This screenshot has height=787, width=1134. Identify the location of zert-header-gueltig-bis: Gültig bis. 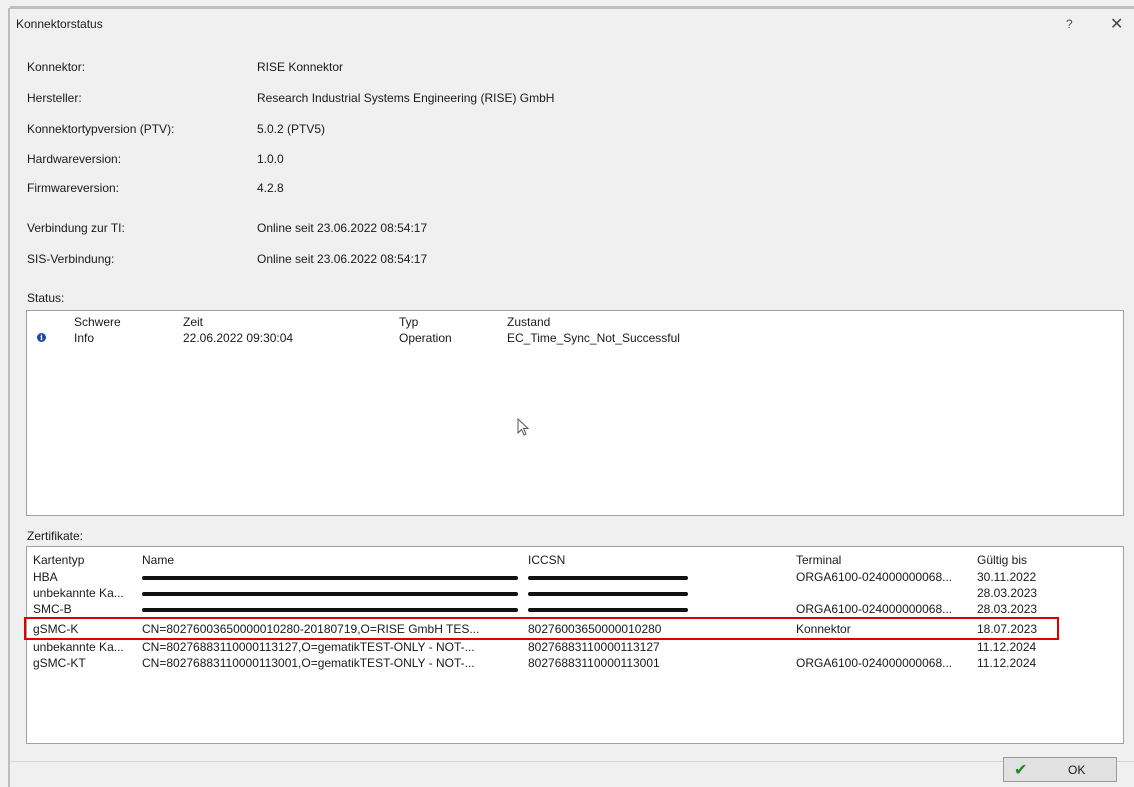
(1002, 560).